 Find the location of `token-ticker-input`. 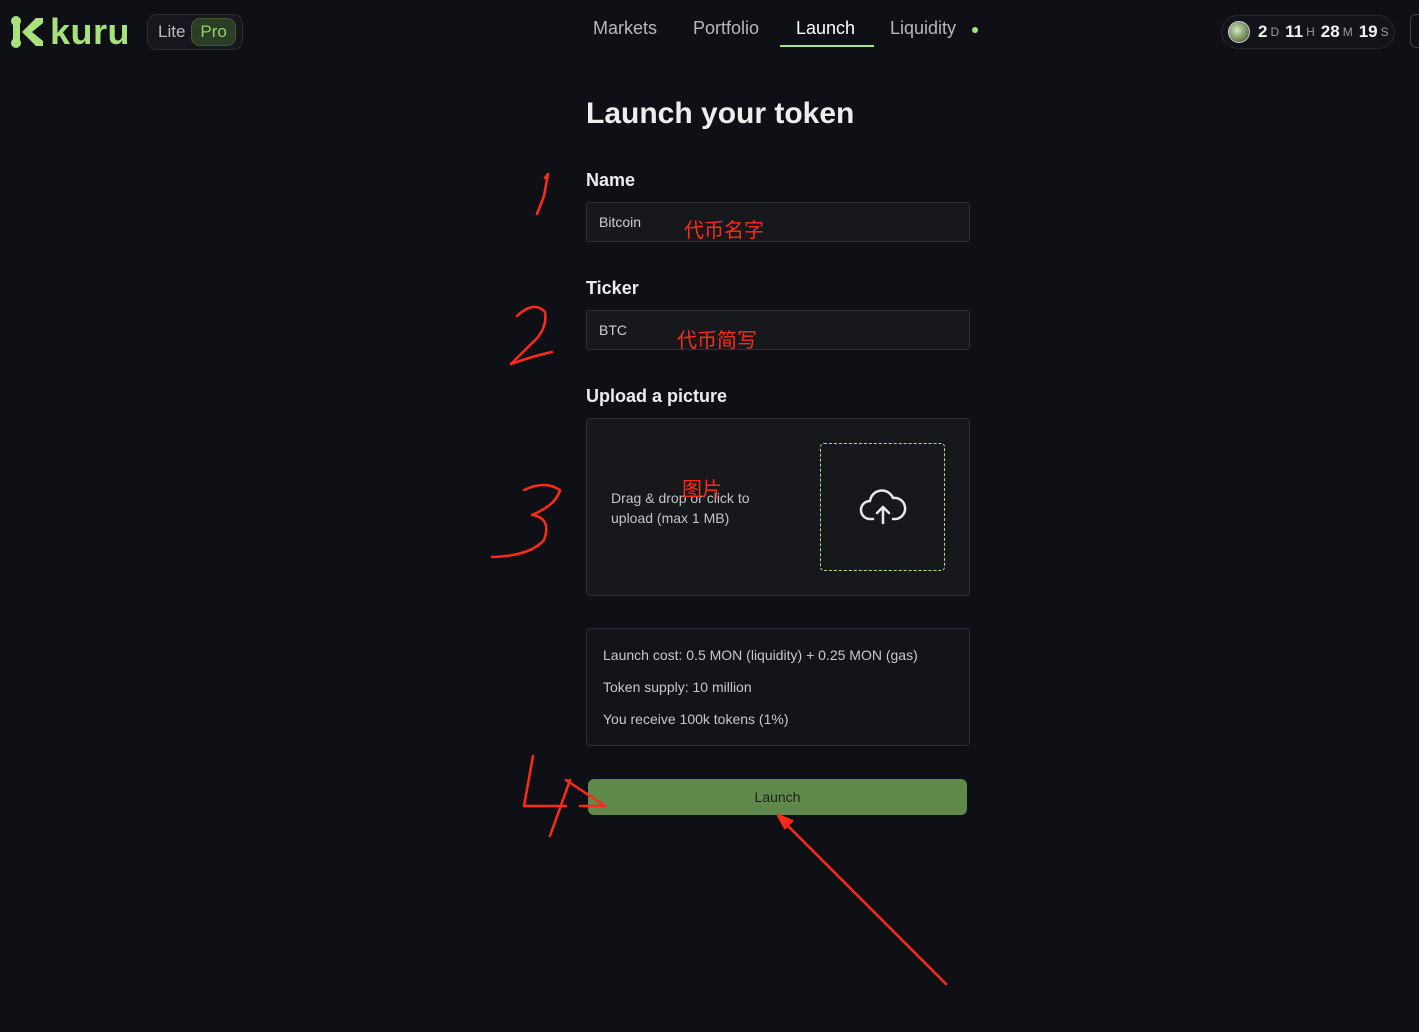

token-ticker-input is located at coordinates (778, 330).